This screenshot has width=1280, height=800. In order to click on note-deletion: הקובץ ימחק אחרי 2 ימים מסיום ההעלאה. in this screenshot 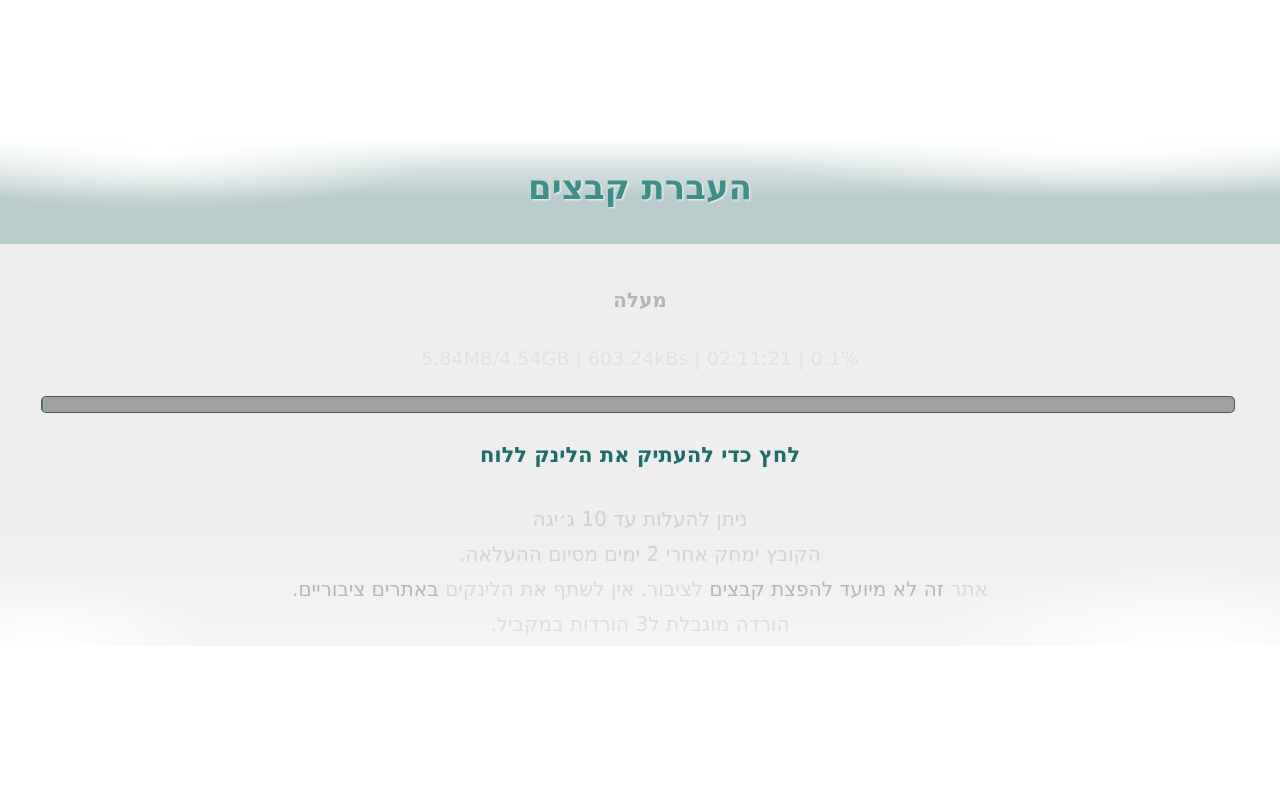, I will do `click(640, 554)`.